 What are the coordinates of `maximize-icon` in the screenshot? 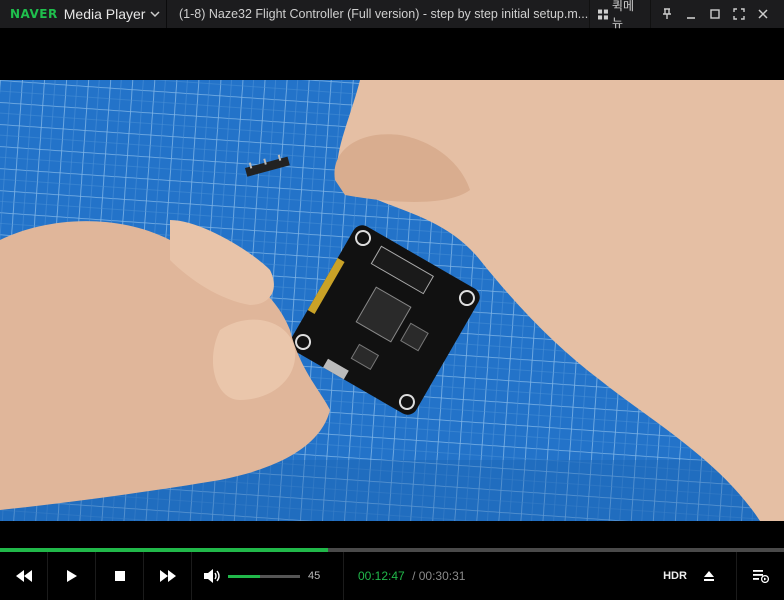 It's located at (715, 14).